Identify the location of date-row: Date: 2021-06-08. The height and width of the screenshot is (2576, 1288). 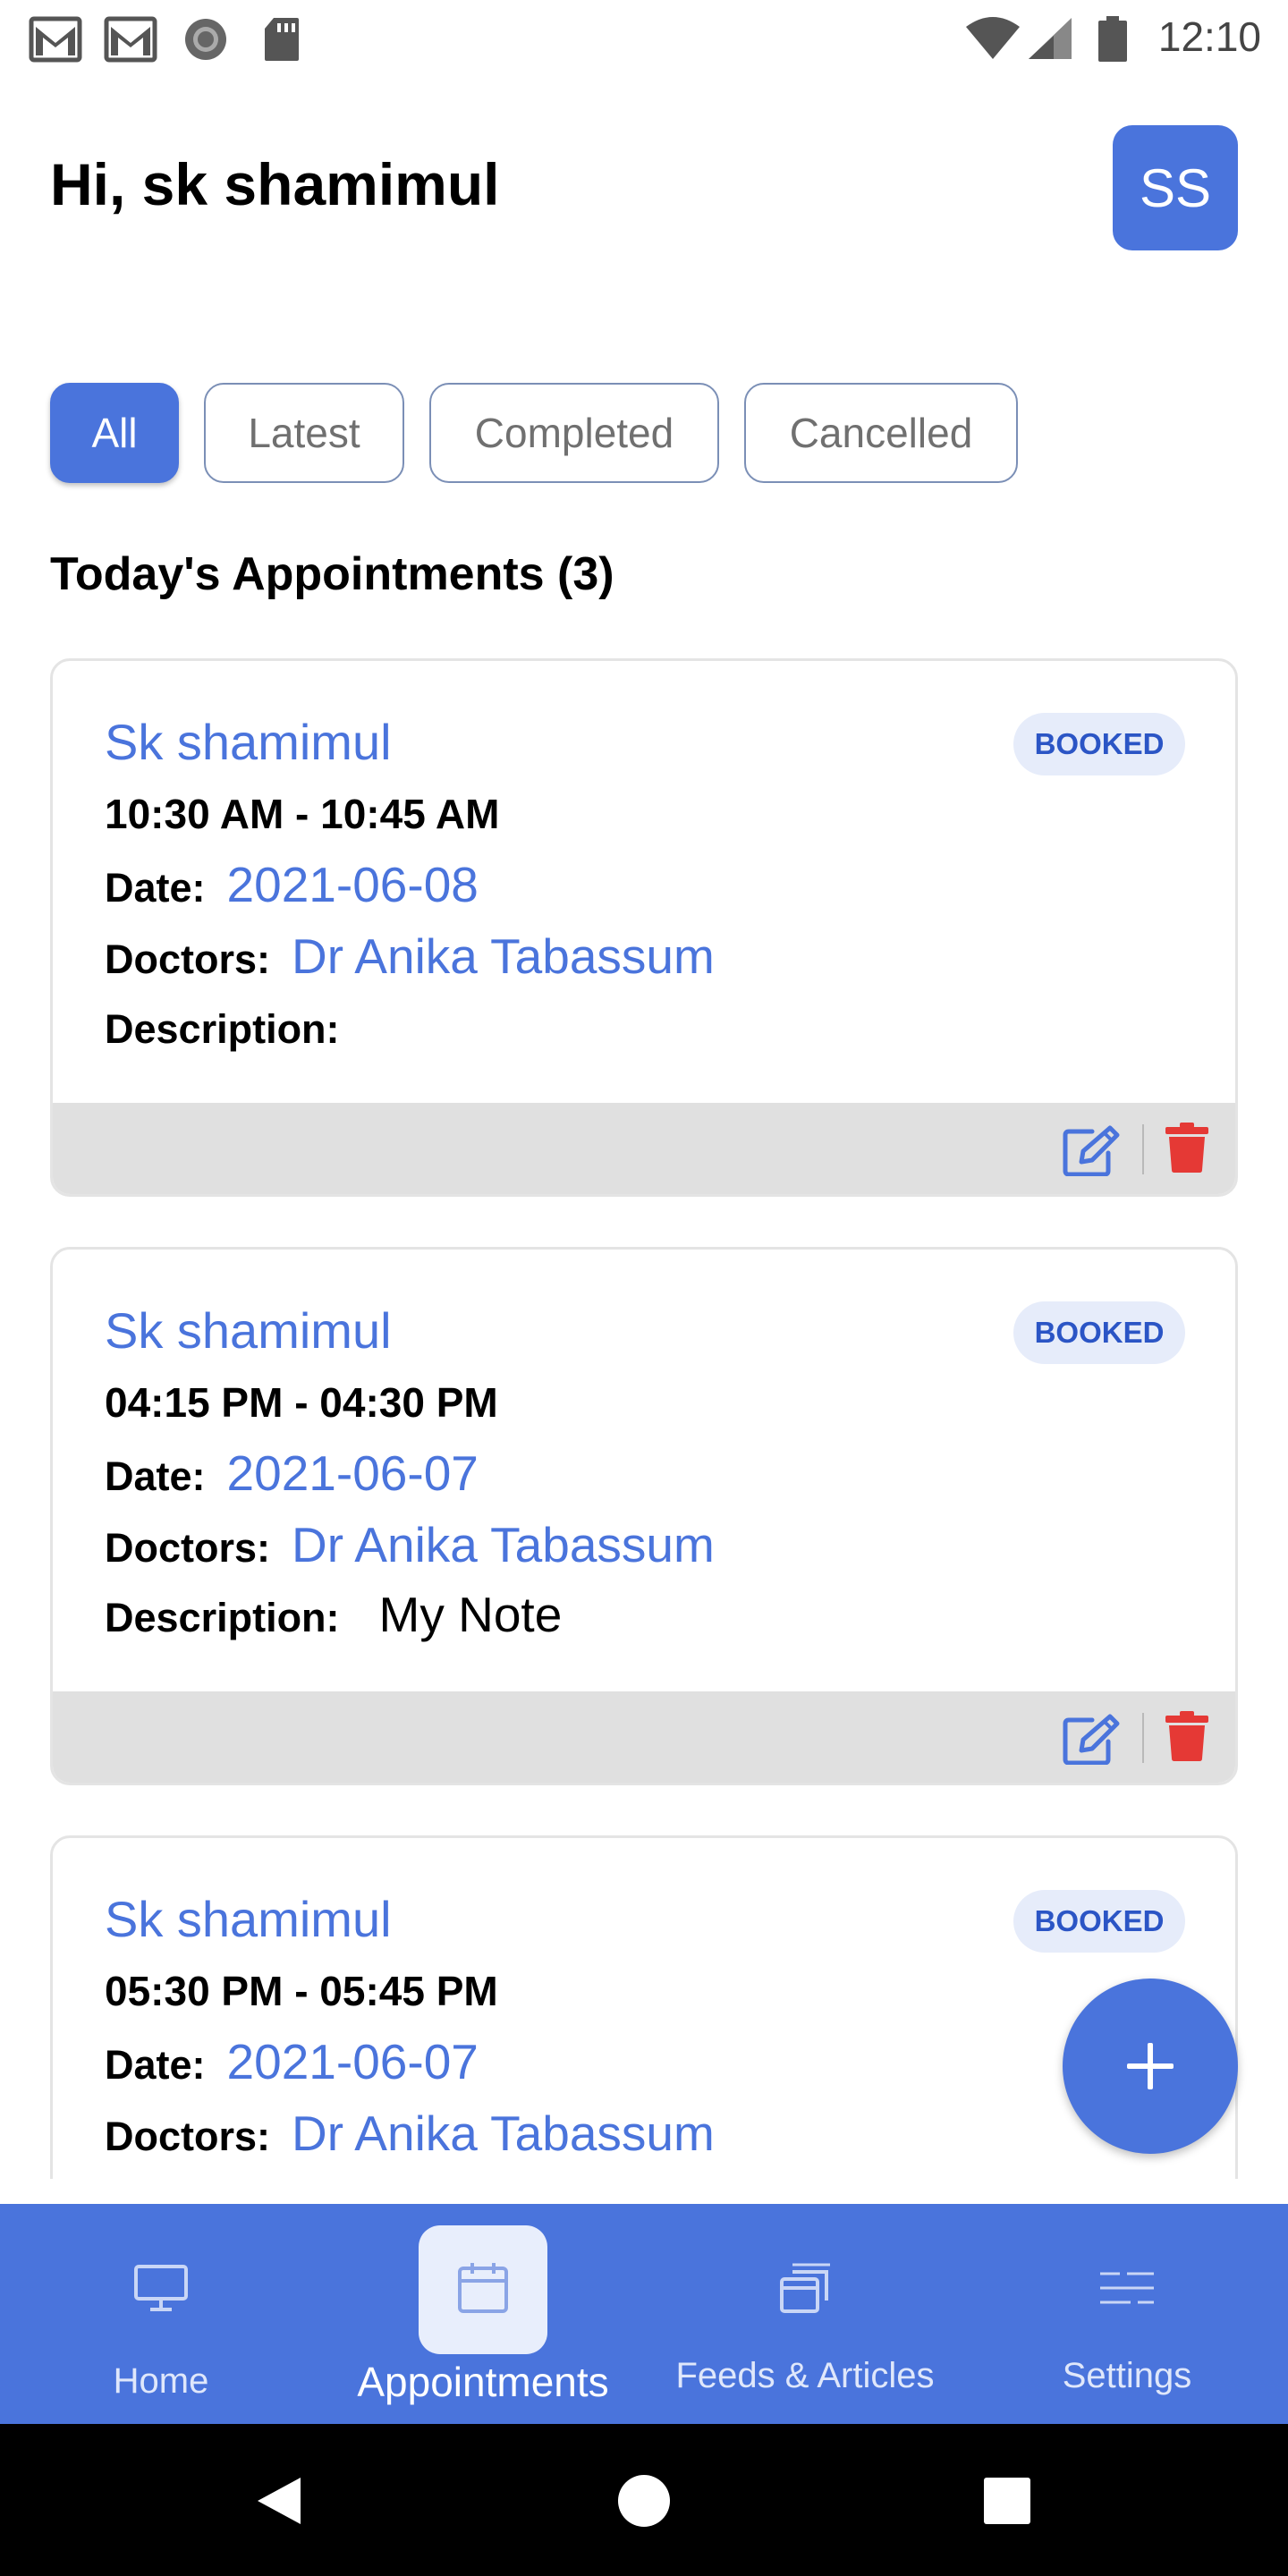
(292, 884).